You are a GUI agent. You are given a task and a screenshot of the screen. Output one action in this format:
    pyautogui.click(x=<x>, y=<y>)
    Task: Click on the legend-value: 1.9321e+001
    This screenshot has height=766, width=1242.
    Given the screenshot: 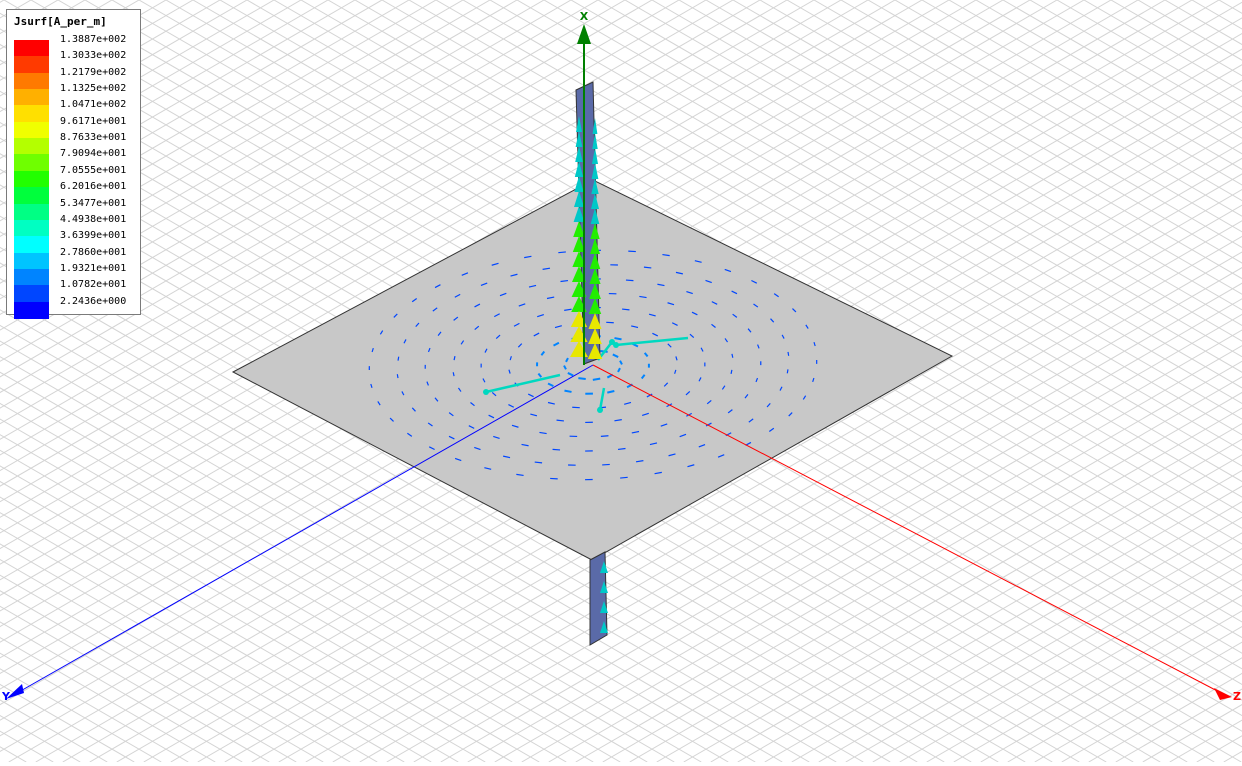 What is the action you would take?
    pyautogui.click(x=93, y=269)
    